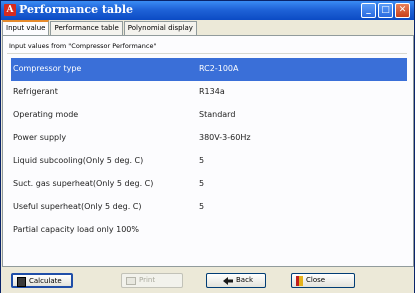  I want to click on row-label: Liquid subcooling(Only 5 deg. C), so click(78, 160).